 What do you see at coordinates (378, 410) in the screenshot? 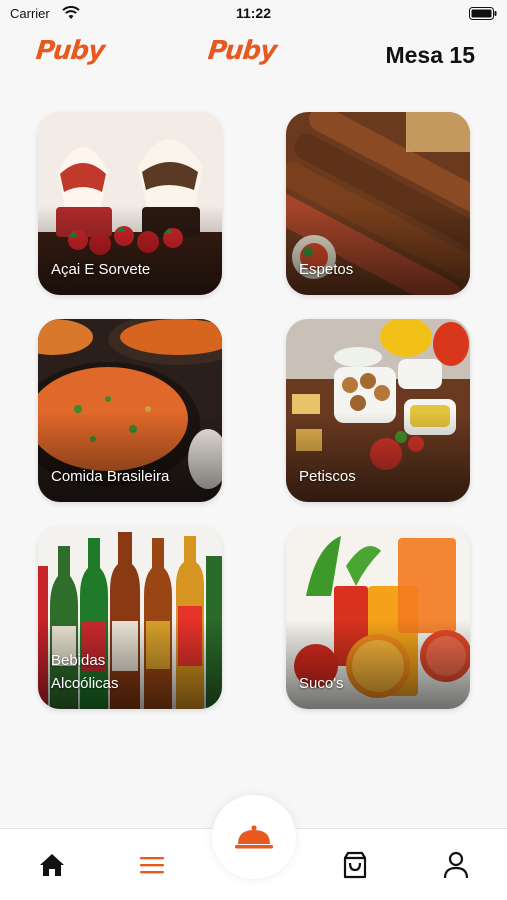
I see `category-card-petiscos: Petiscos` at bounding box center [378, 410].